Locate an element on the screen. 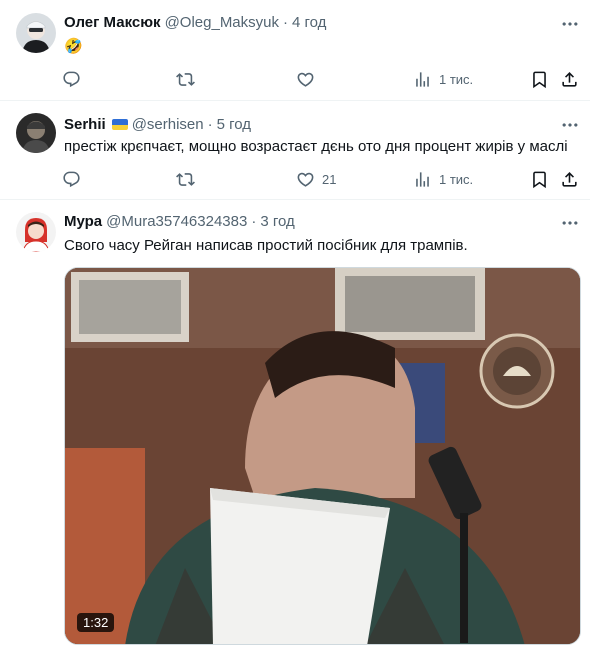 The height and width of the screenshot is (649, 590). author-name: Мура is located at coordinates (83, 221).